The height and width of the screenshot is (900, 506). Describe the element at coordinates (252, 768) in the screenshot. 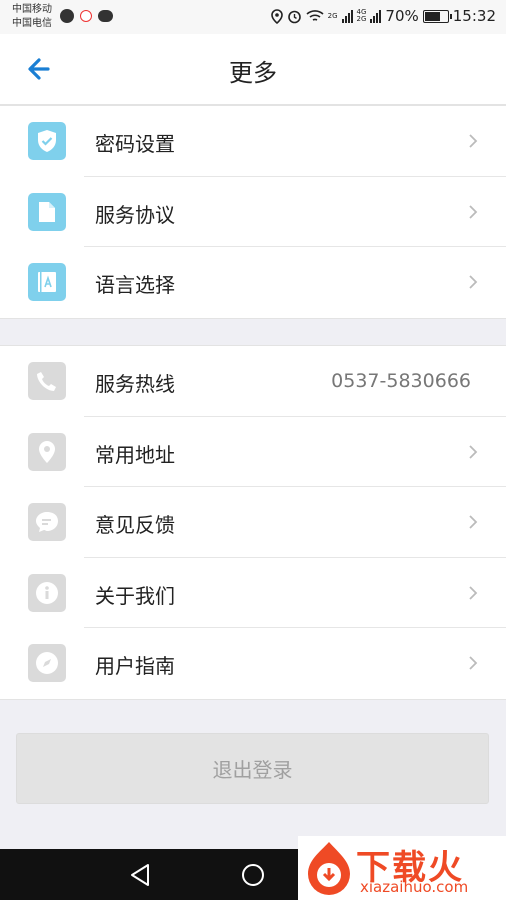

I see `logout-button: 退出登录` at that location.